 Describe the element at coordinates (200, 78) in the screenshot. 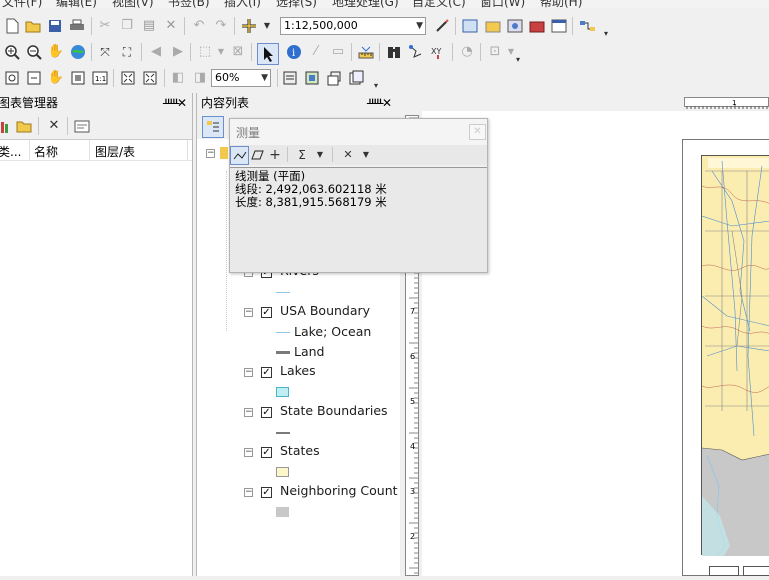

I see `next-extent-icon: ◨` at that location.